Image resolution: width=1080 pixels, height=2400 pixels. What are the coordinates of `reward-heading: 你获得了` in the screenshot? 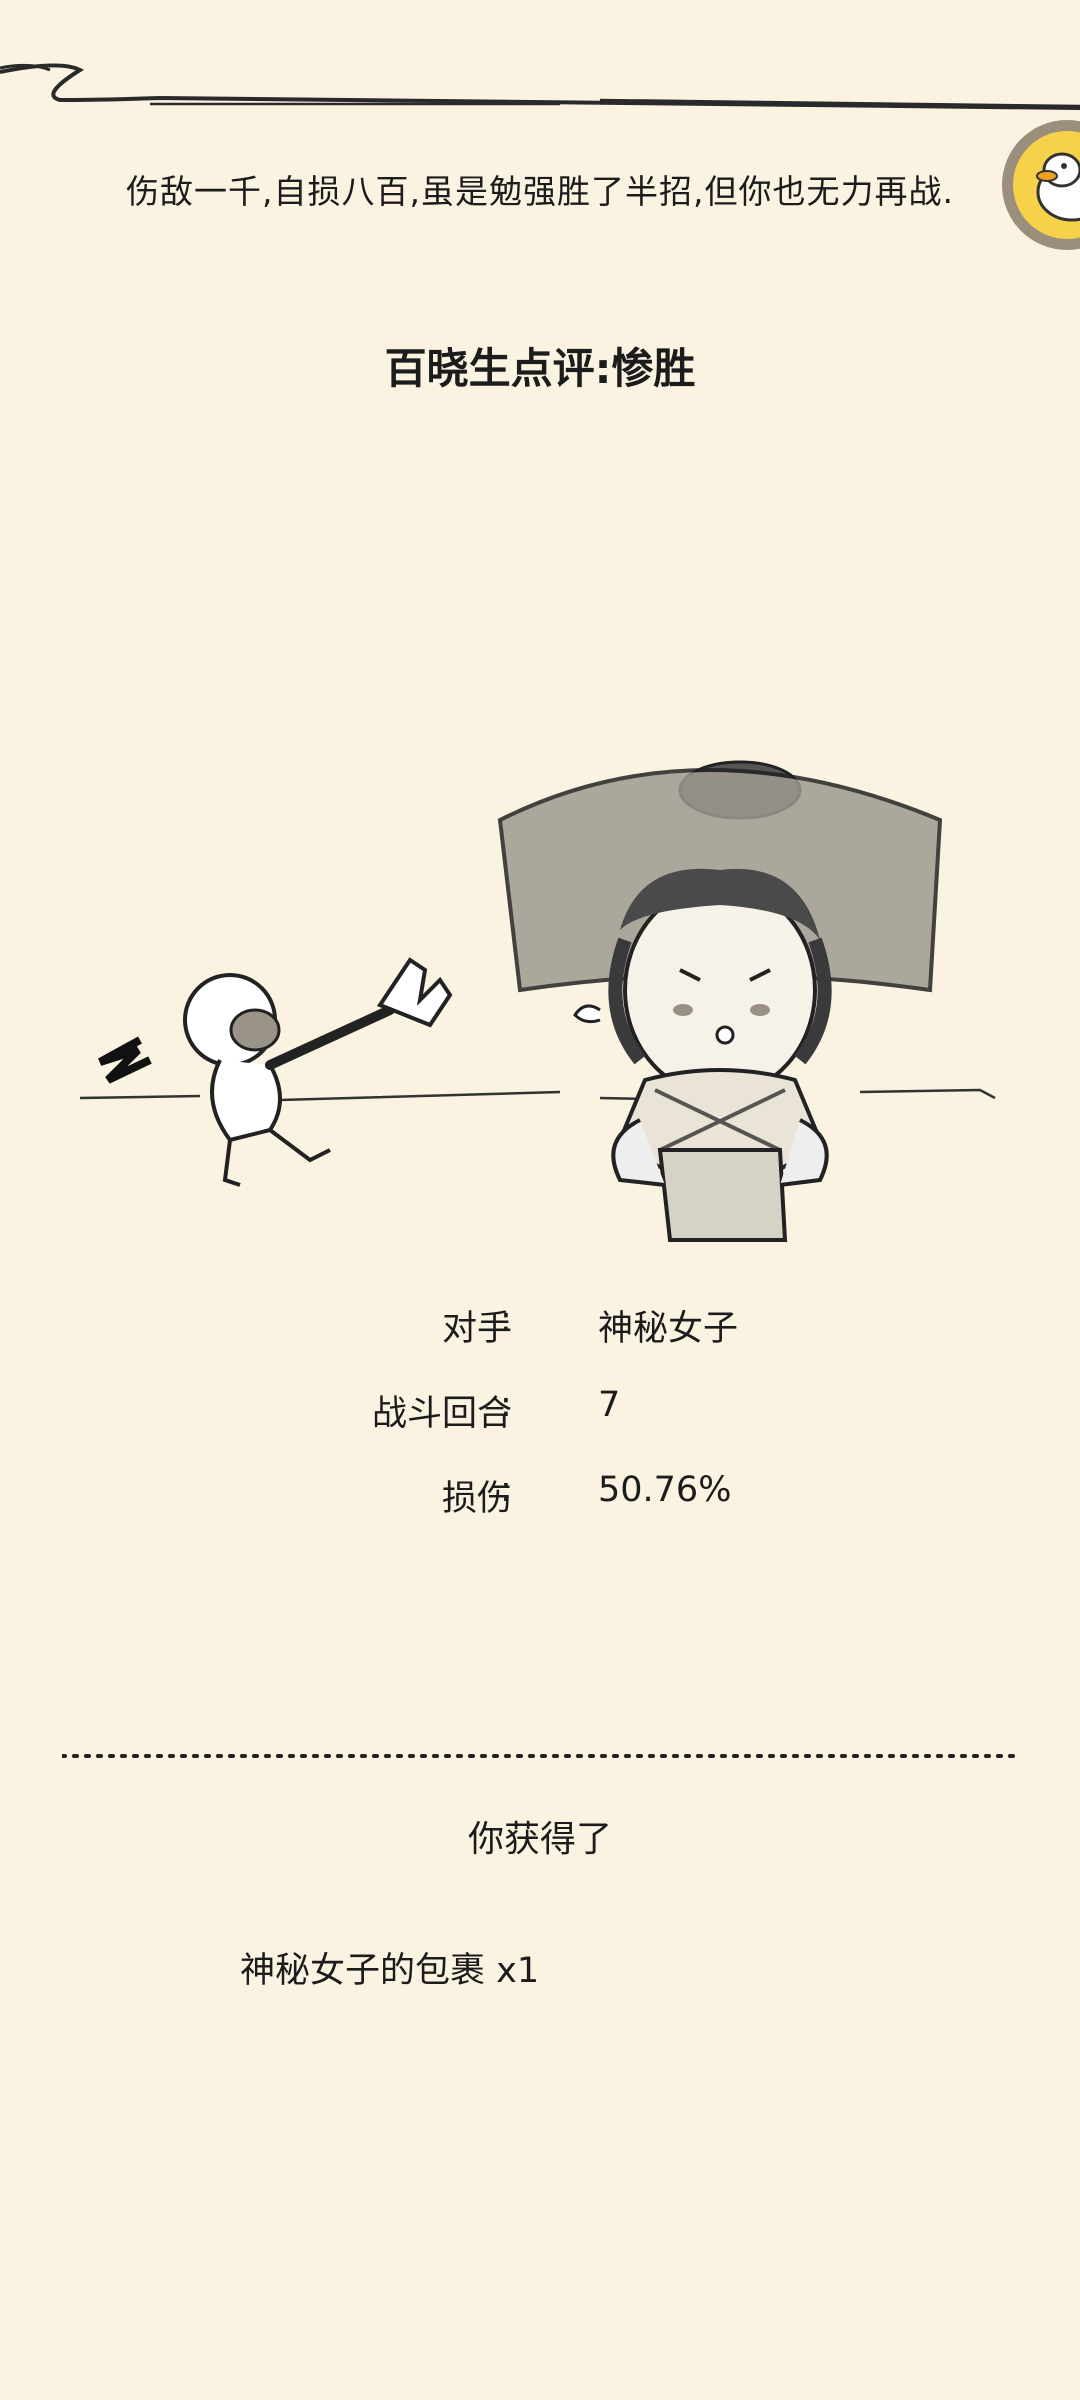 It's located at (539, 1839).